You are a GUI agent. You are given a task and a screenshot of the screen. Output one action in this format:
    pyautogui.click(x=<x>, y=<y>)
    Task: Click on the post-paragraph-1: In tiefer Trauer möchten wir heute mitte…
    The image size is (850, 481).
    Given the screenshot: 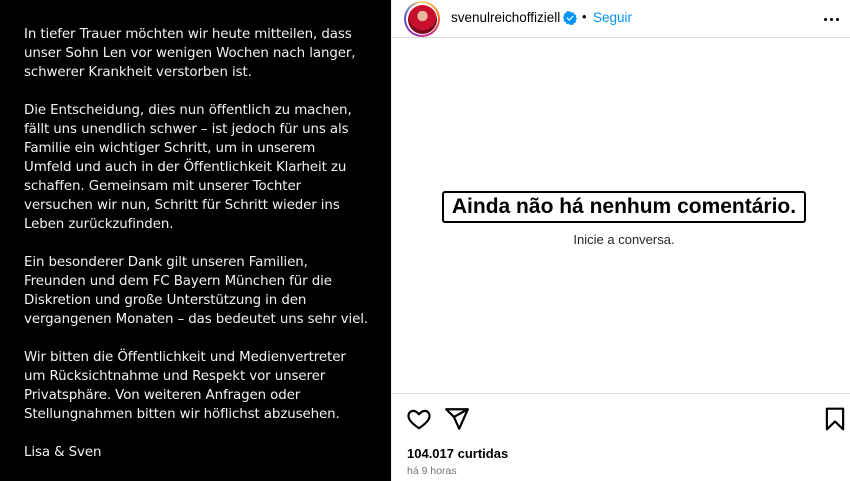 What is the action you would take?
    pyautogui.click(x=190, y=53)
    